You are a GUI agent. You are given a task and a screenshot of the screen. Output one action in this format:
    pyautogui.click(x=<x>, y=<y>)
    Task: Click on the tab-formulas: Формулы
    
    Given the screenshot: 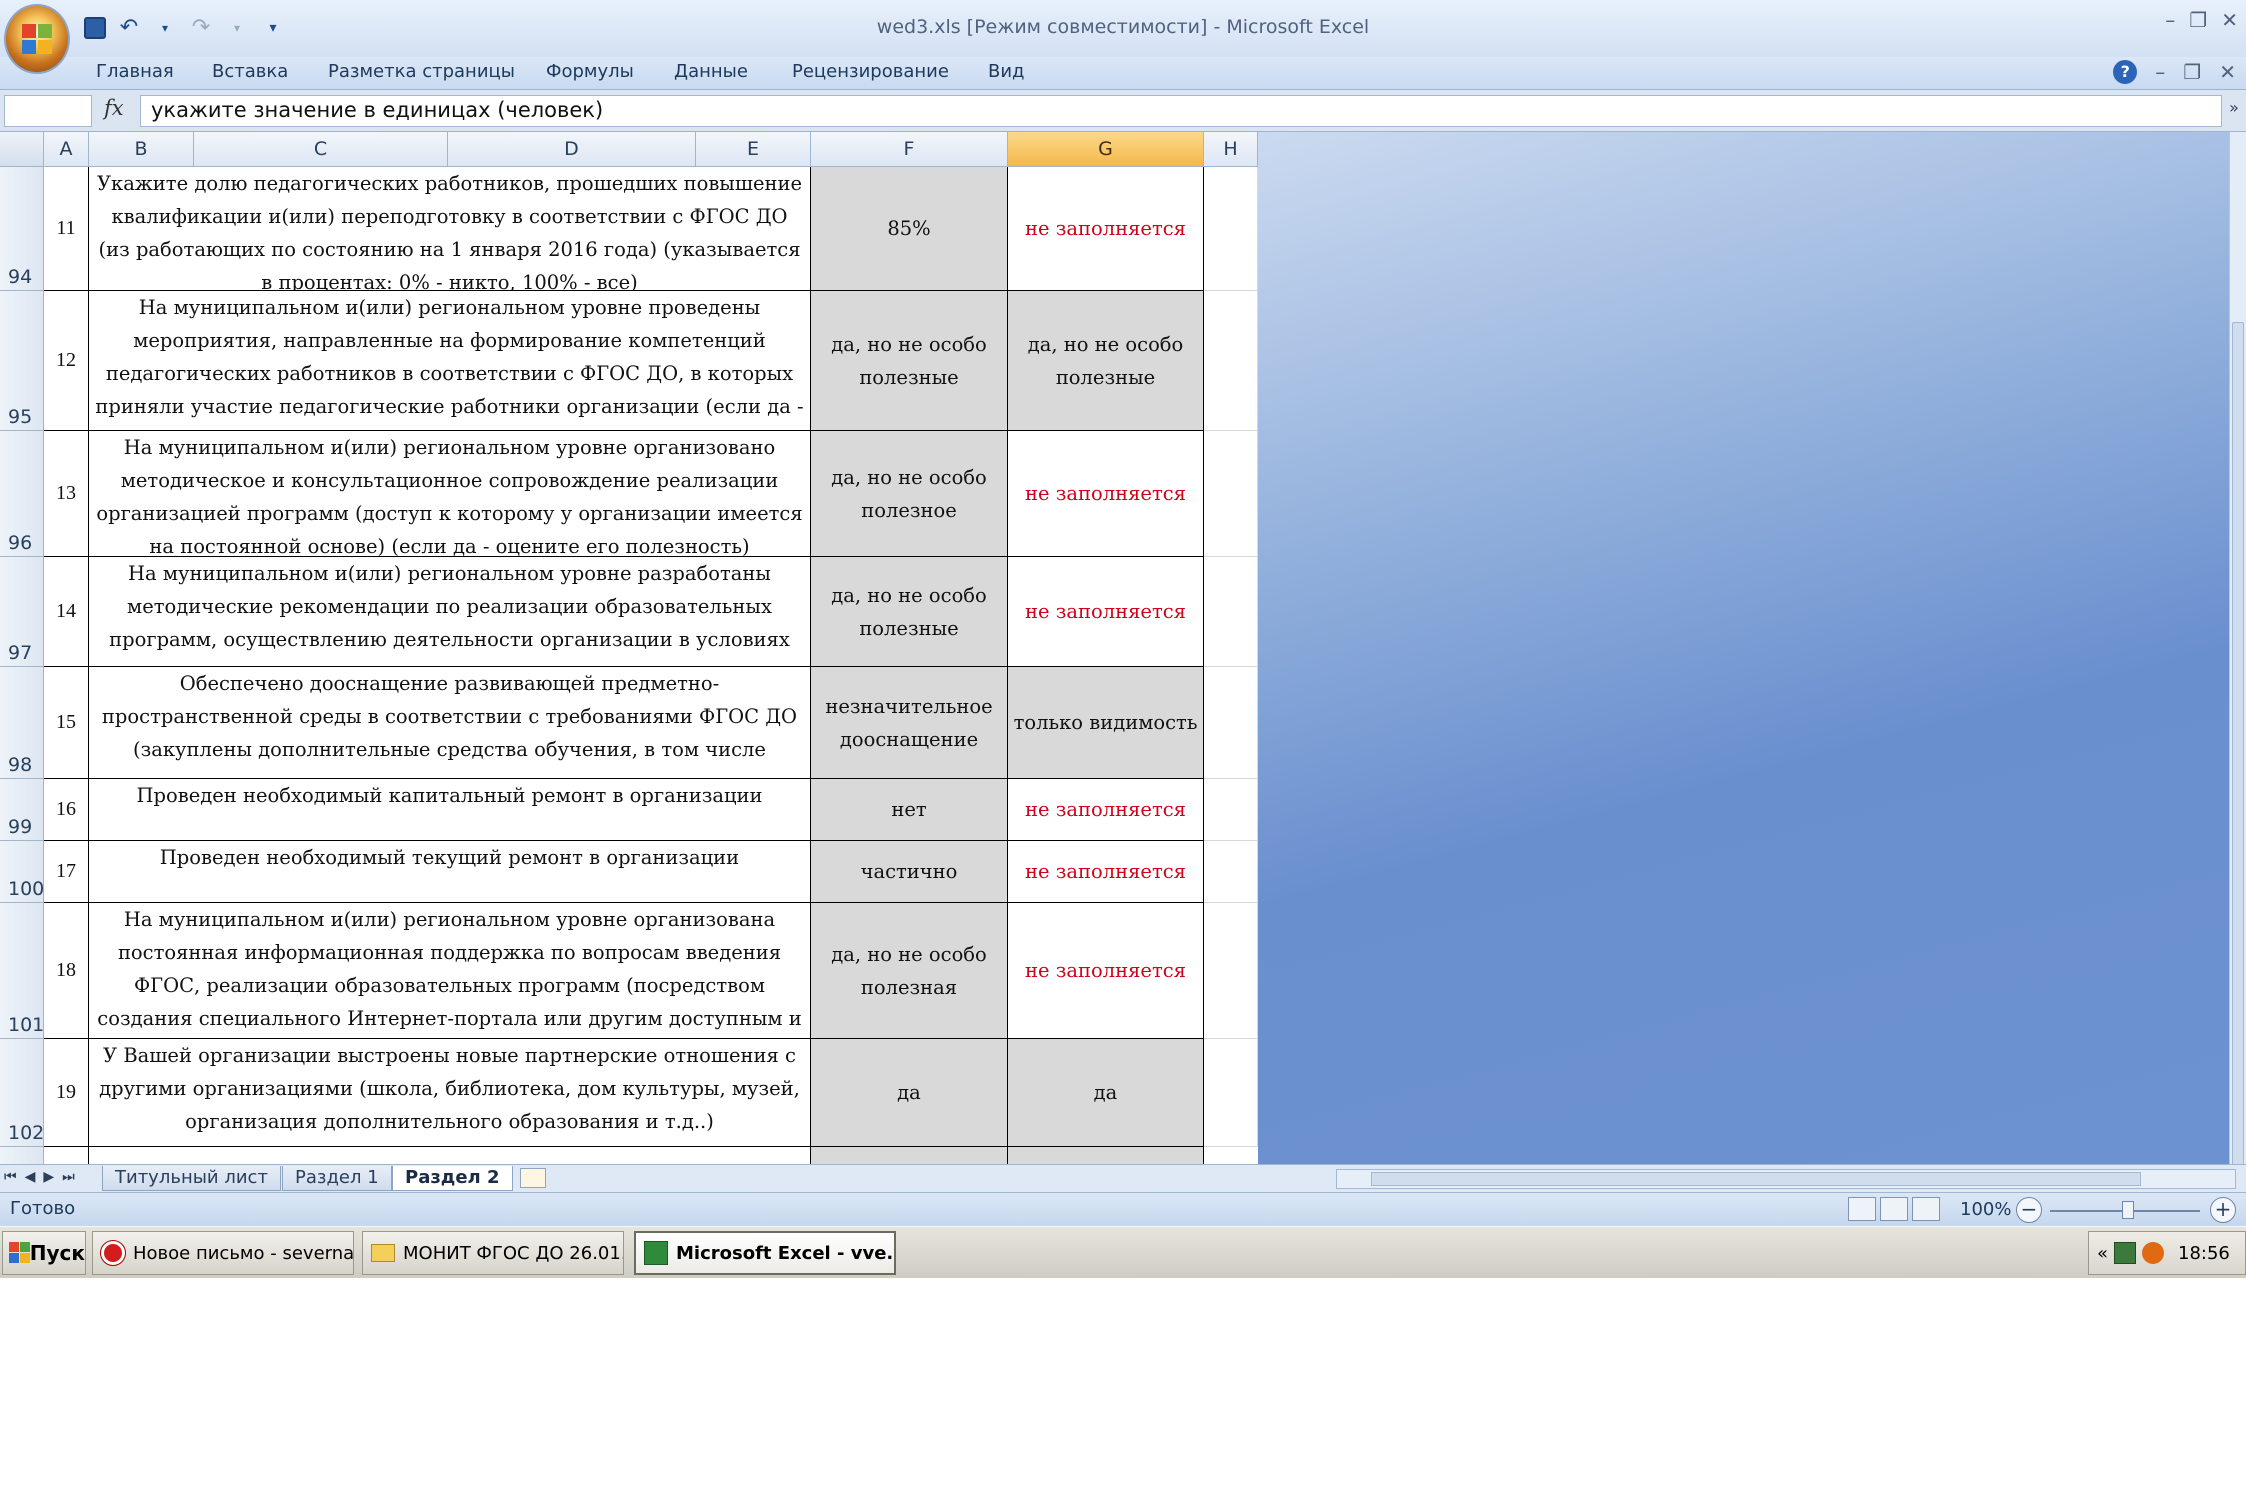 What is the action you would take?
    pyautogui.click(x=590, y=71)
    